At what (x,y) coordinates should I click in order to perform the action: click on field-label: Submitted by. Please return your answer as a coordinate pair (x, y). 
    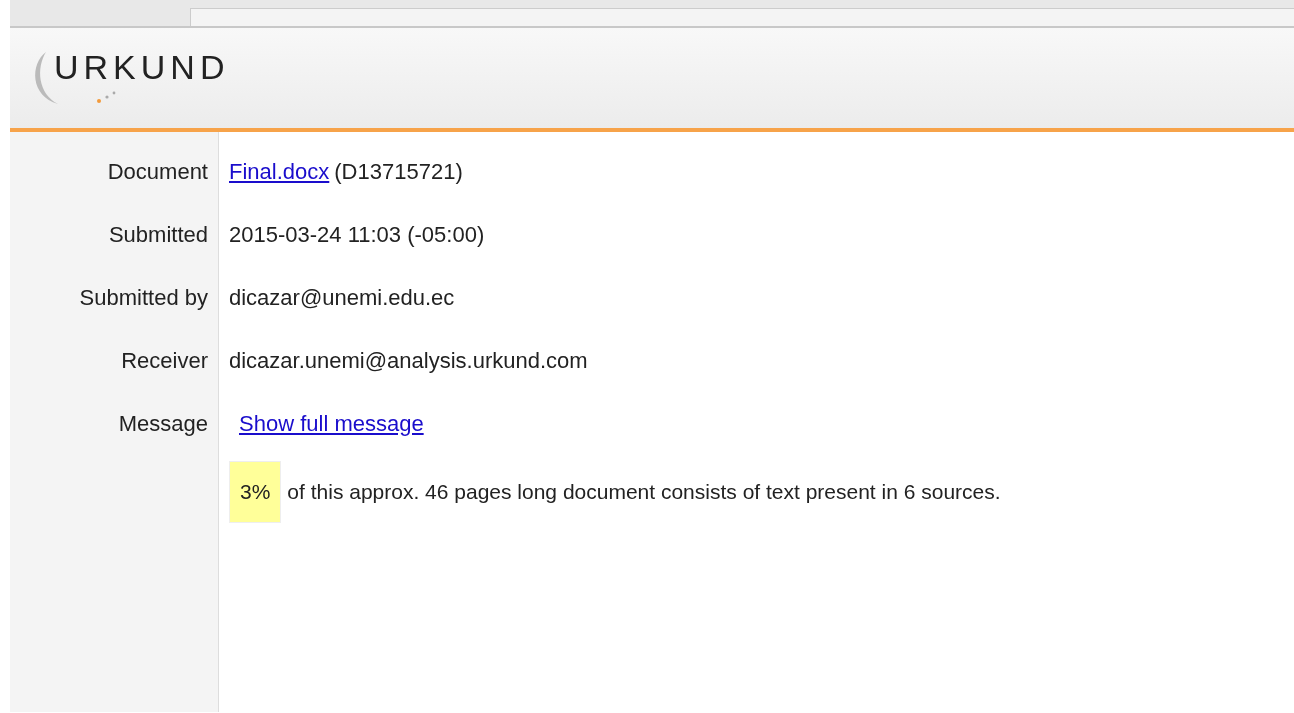
    Looking at the image, I should click on (143, 297).